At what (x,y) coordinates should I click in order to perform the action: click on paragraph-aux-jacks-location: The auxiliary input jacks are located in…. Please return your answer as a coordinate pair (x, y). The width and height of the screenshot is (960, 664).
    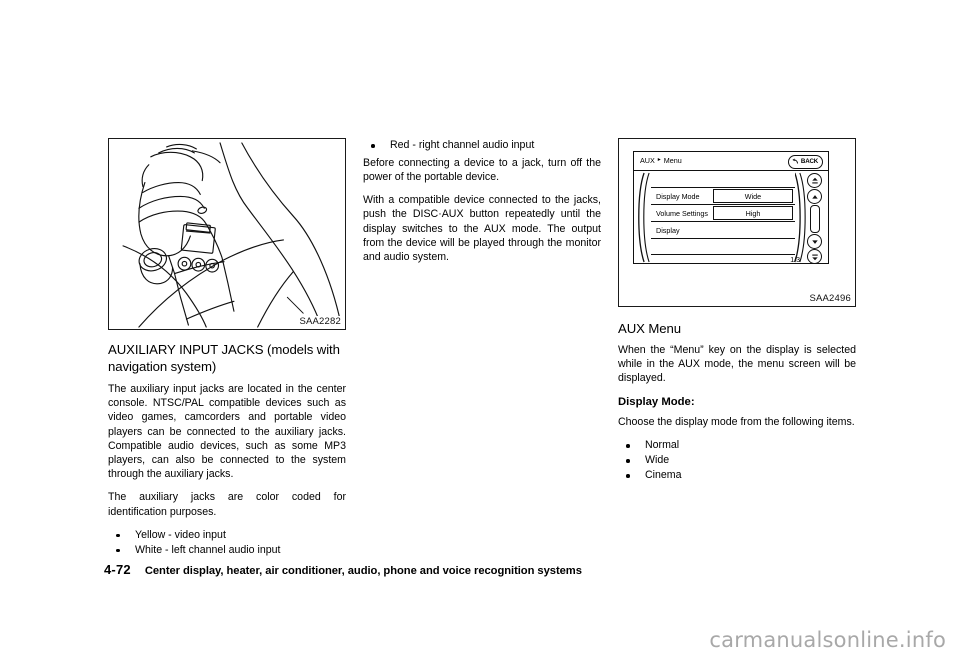
    Looking at the image, I should click on (227, 432).